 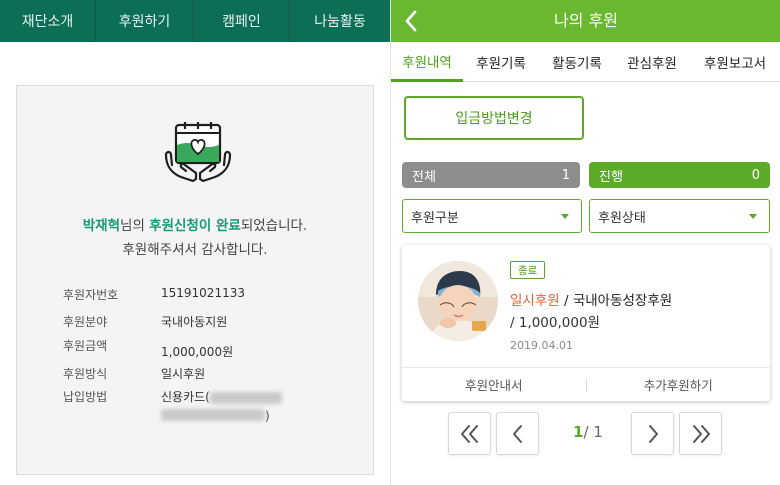 I want to click on message-text-2: 되었습니다., so click(x=274, y=226).